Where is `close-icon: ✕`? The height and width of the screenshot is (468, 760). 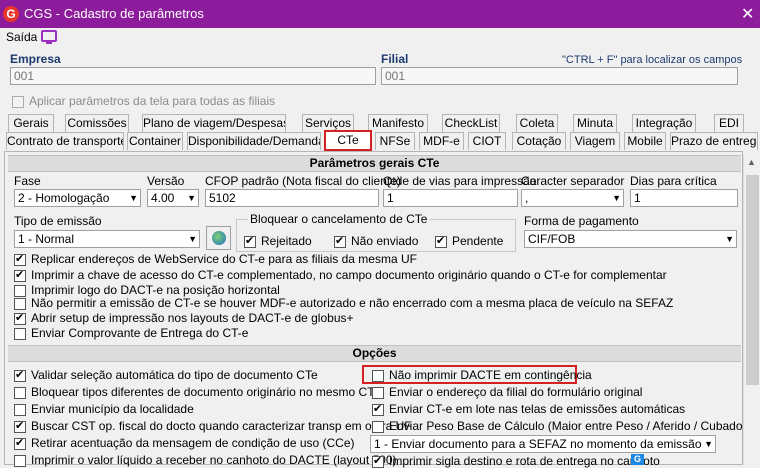 close-icon: ✕ is located at coordinates (747, 14).